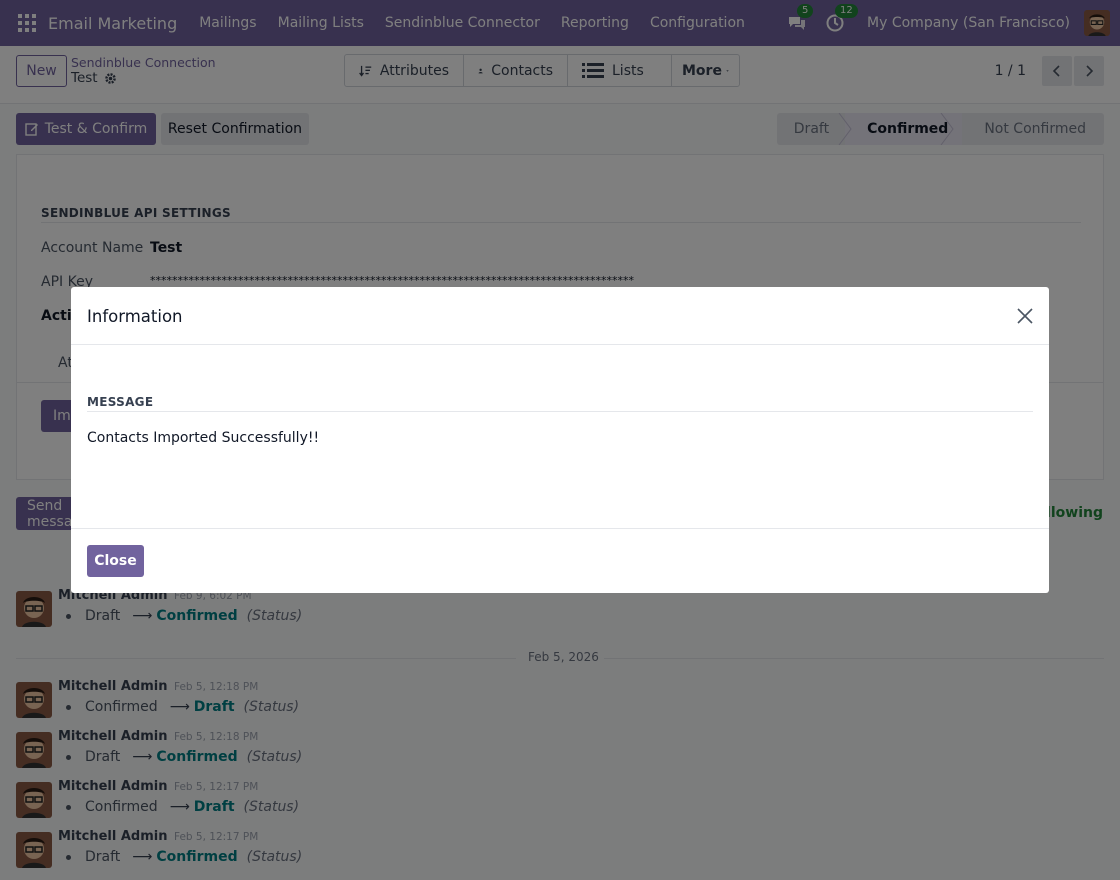 The width and height of the screenshot is (1120, 880). Describe the element at coordinates (203, 438) in the screenshot. I see `dialog-message: Contacts Imported Successfully!!` at that location.